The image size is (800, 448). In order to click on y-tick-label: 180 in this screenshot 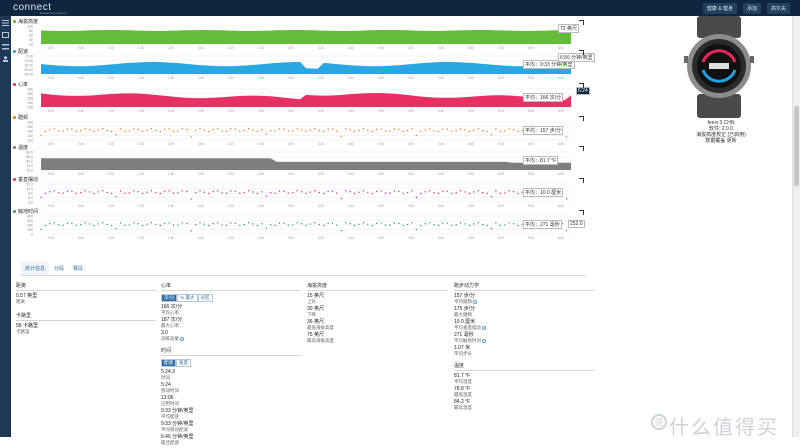, I will do `click(30, 94)`.